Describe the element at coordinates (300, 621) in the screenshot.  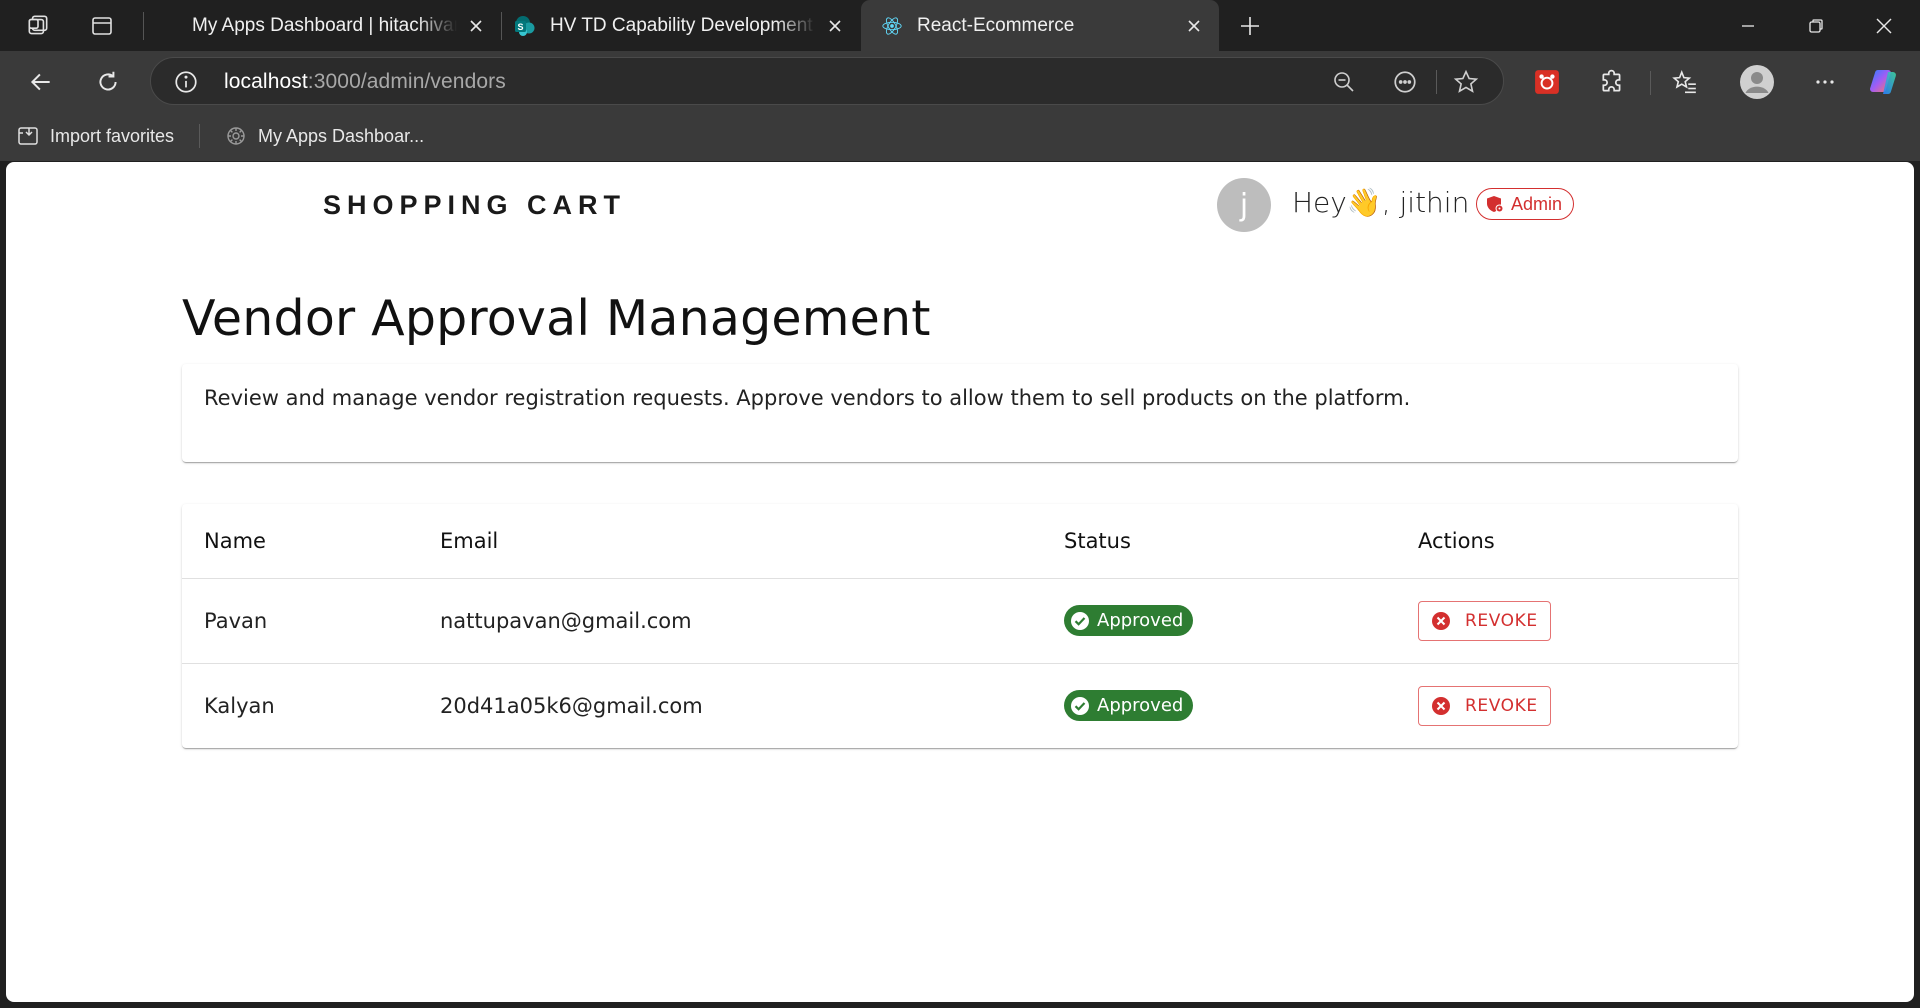
I see `vendor-name: Pavan` at that location.